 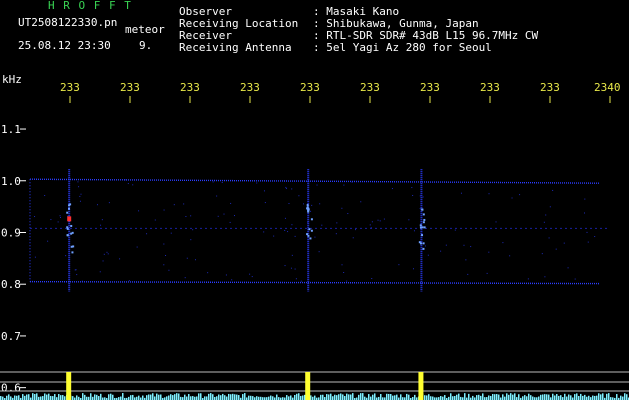 What do you see at coordinates (12, 79) in the screenshot?
I see `y-axis-unit: kHz` at bounding box center [12, 79].